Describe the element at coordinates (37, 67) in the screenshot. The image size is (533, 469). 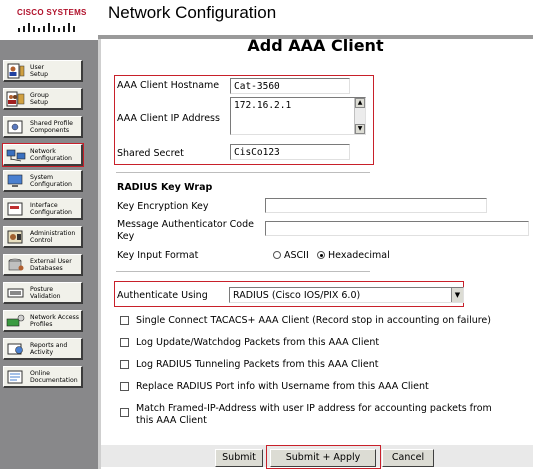
I see `sidebar-item-label: User` at that location.